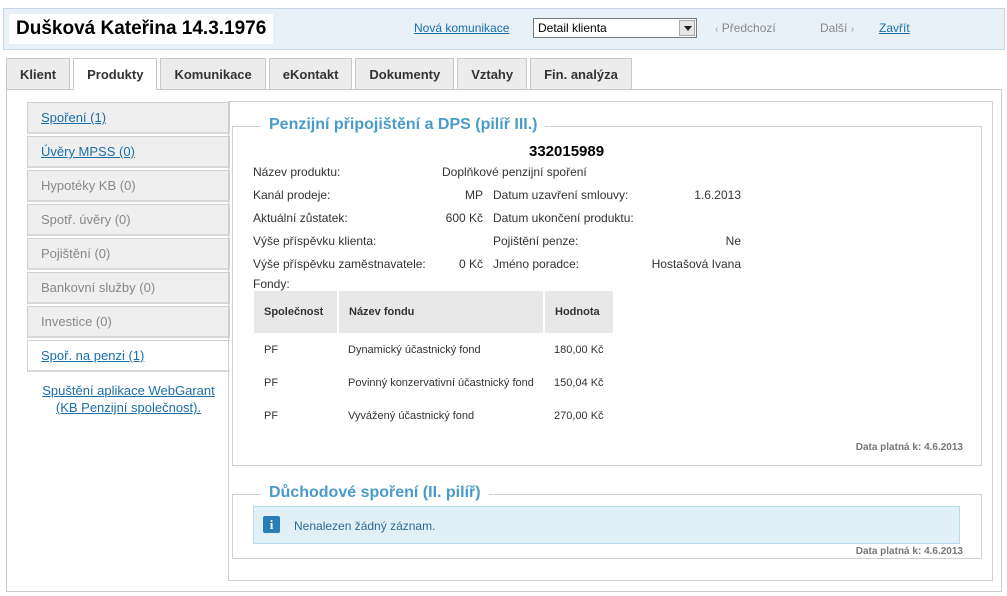 The image size is (1007, 596). Describe the element at coordinates (375, 493) in the screenshot. I see `retirement-section-title: Důchodové spoření (II. pilíř)` at that location.